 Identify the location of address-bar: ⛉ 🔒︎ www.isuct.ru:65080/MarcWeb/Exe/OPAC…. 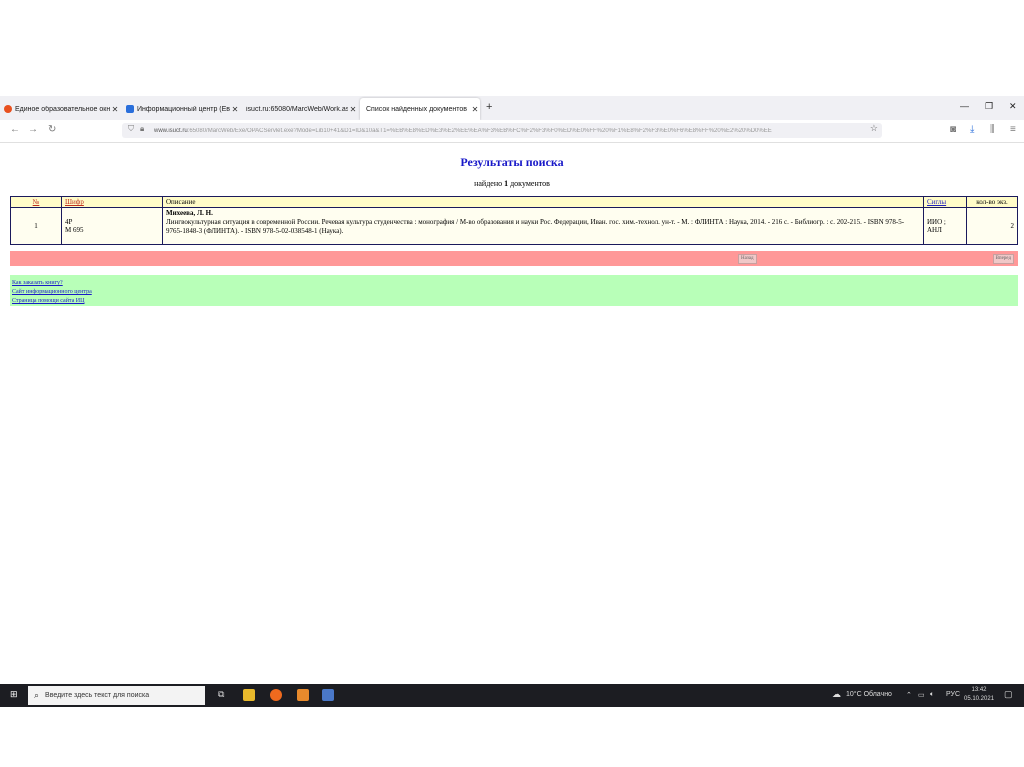
(502, 130).